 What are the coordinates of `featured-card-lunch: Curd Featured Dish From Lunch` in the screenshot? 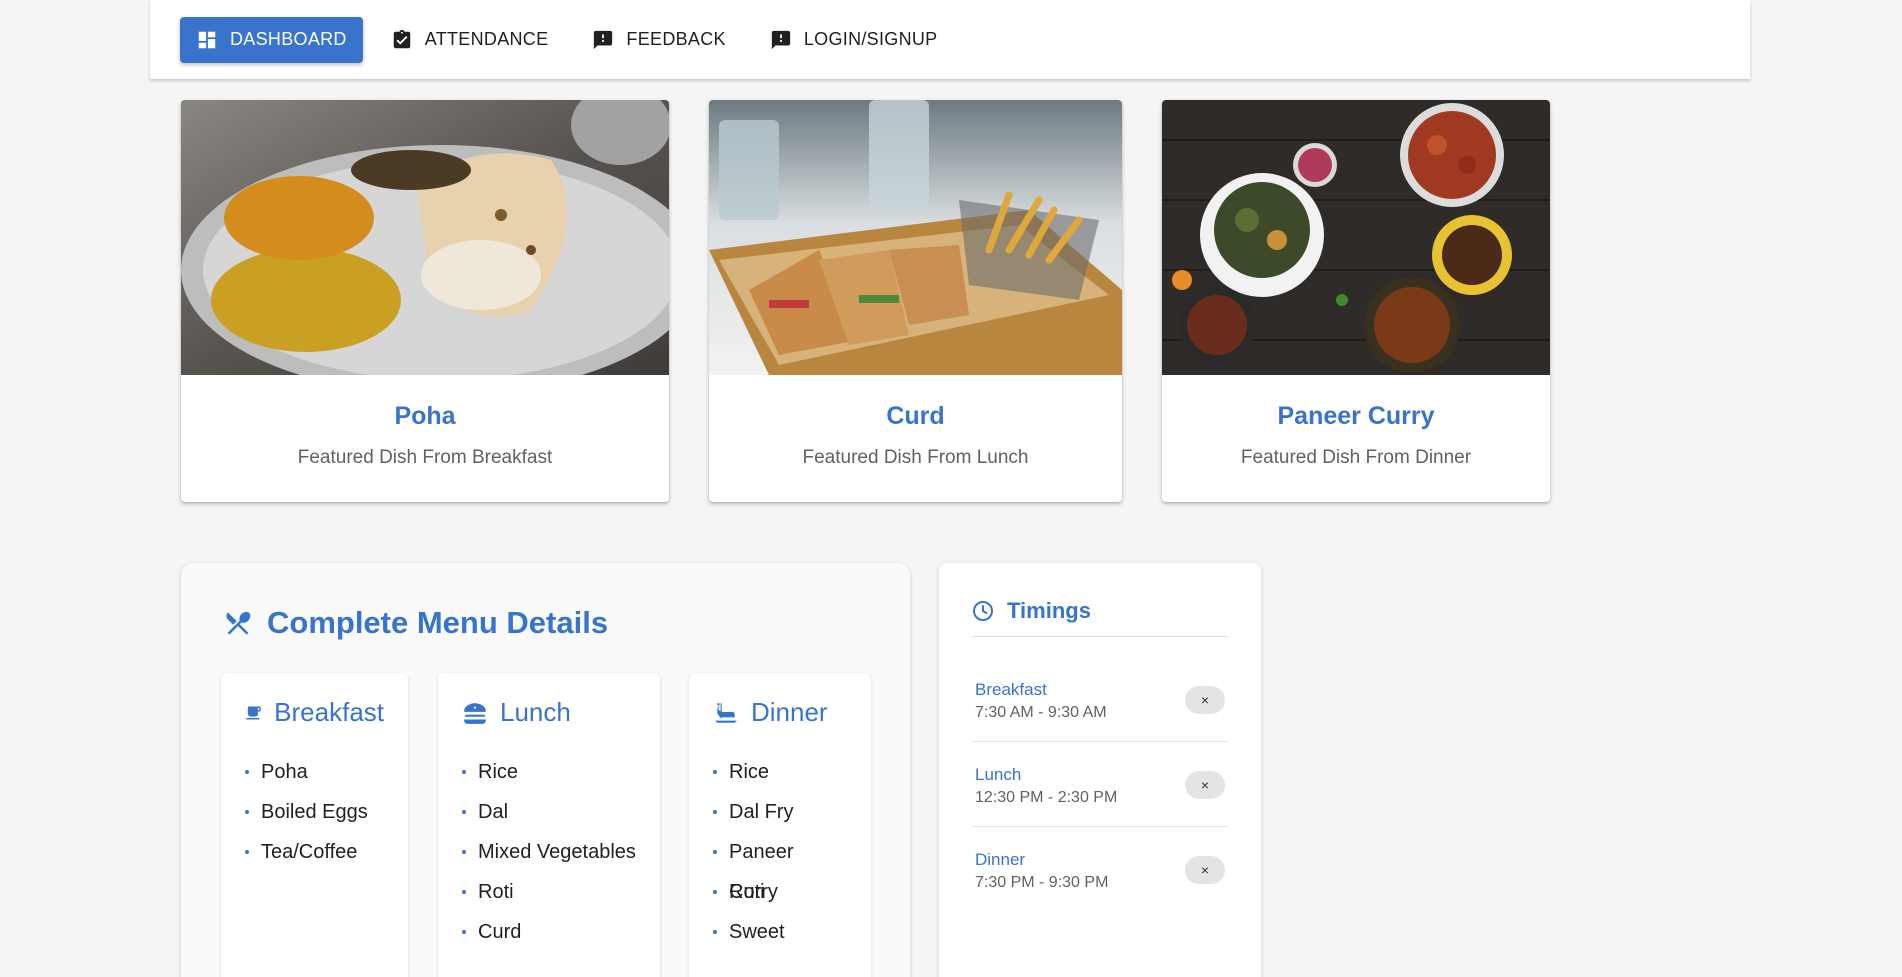 It's located at (915, 301).